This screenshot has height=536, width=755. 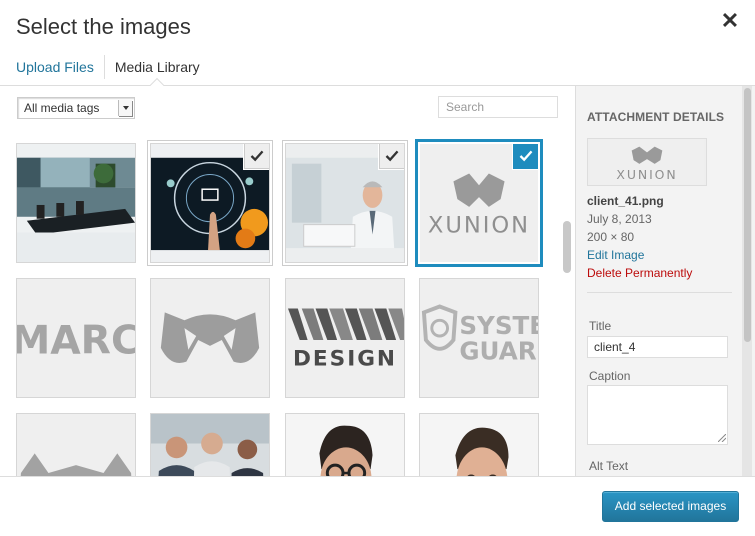 What do you see at coordinates (657, 347) in the screenshot?
I see `title-field` at bounding box center [657, 347].